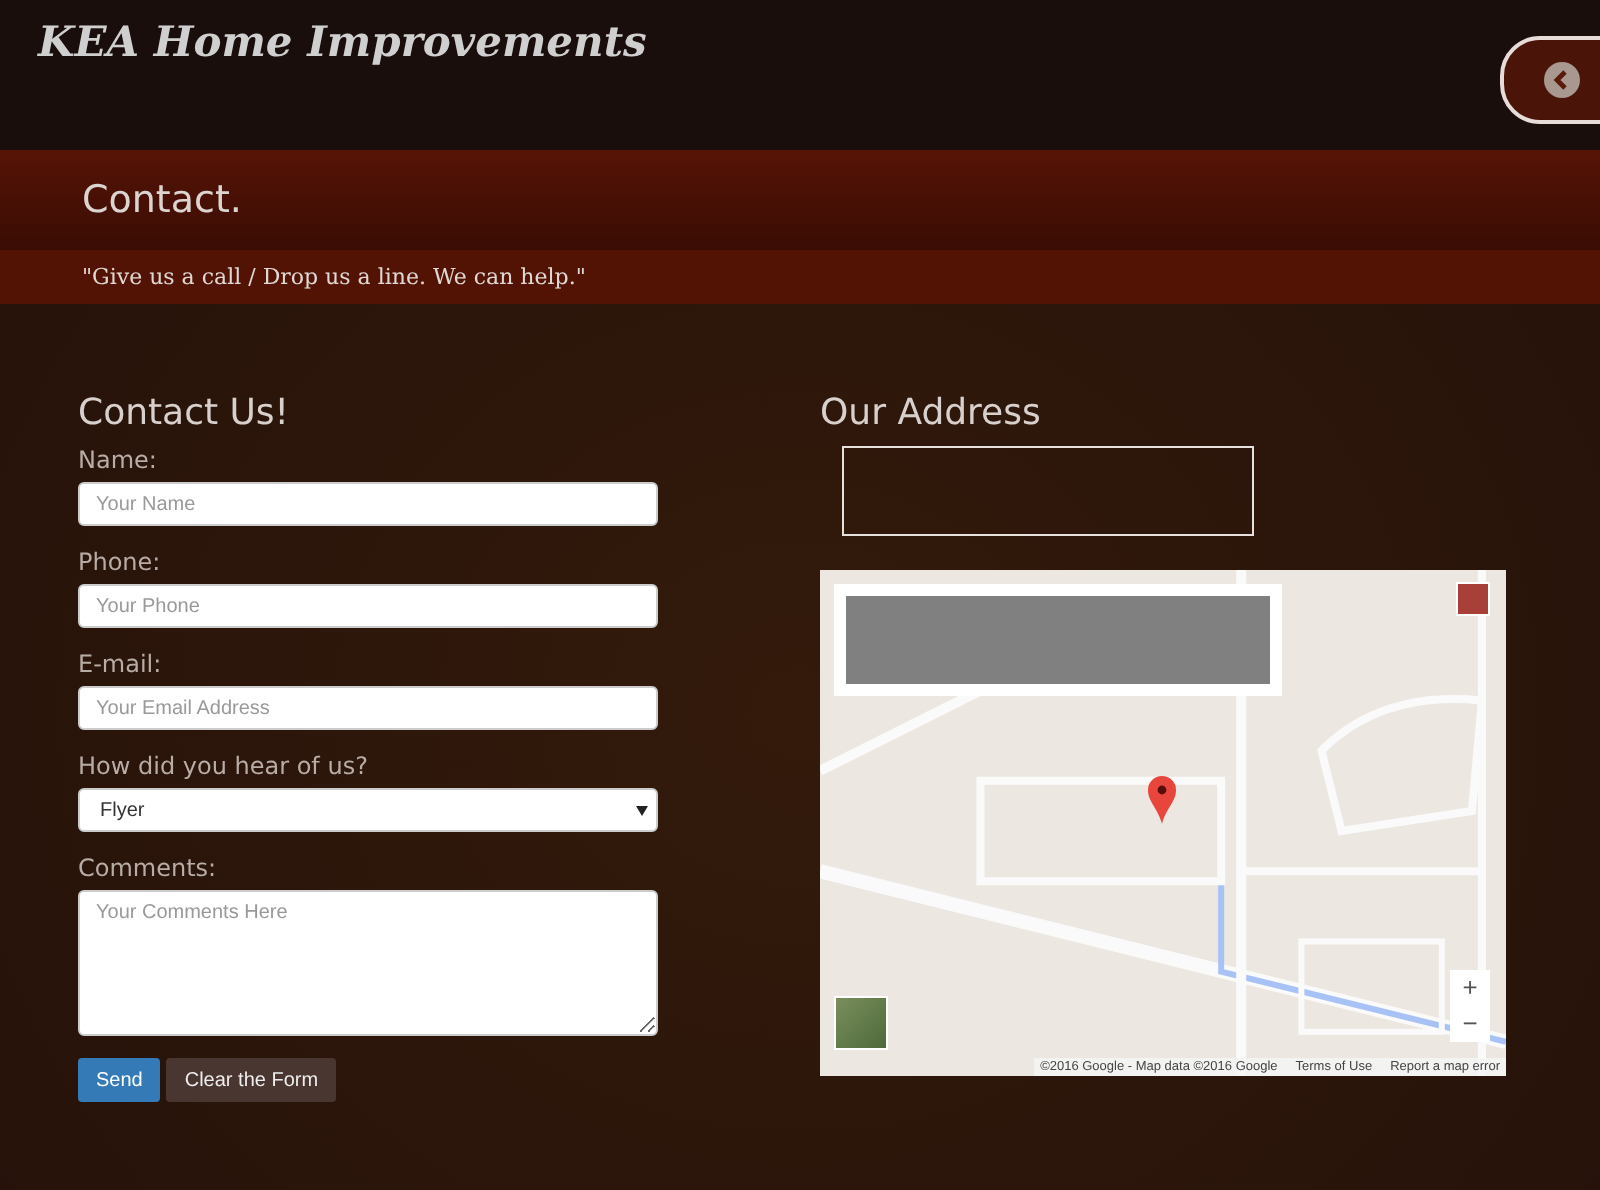 The image size is (1600, 1190). I want to click on chevron-left-icon, so click(1562, 80).